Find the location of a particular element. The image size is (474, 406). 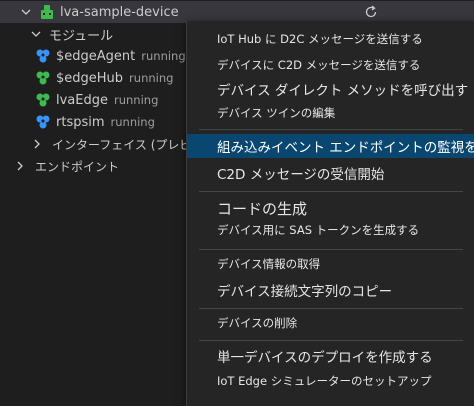

menu-item-start-c2d-receive: C2D メッセージの受信開始 is located at coordinates (330, 173).